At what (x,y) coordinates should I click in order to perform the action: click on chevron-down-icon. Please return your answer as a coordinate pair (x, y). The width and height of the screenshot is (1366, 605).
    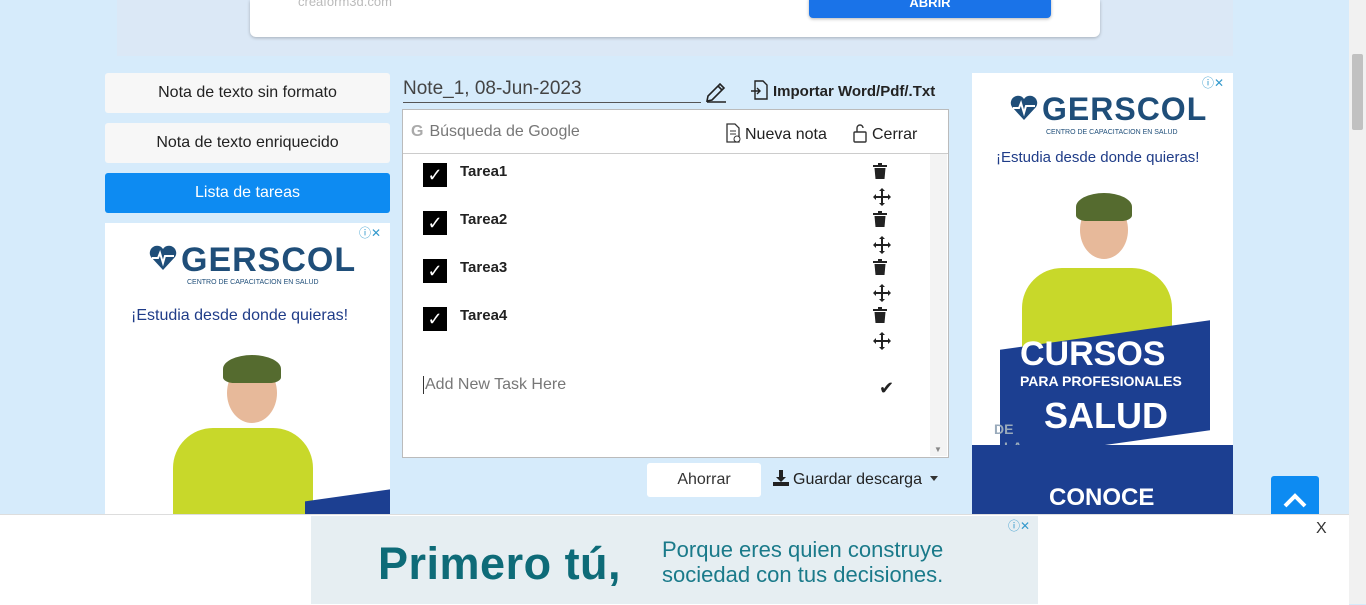
    Looking at the image, I should click on (933, 478).